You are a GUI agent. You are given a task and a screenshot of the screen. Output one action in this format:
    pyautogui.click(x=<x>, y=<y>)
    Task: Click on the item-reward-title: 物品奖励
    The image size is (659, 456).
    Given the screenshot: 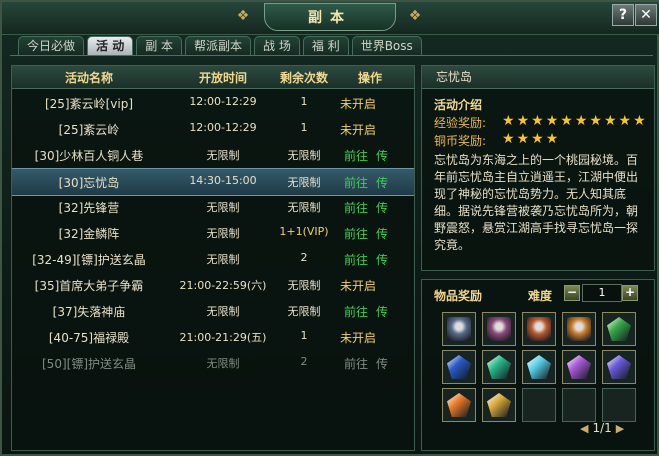 What is the action you would take?
    pyautogui.click(x=458, y=296)
    